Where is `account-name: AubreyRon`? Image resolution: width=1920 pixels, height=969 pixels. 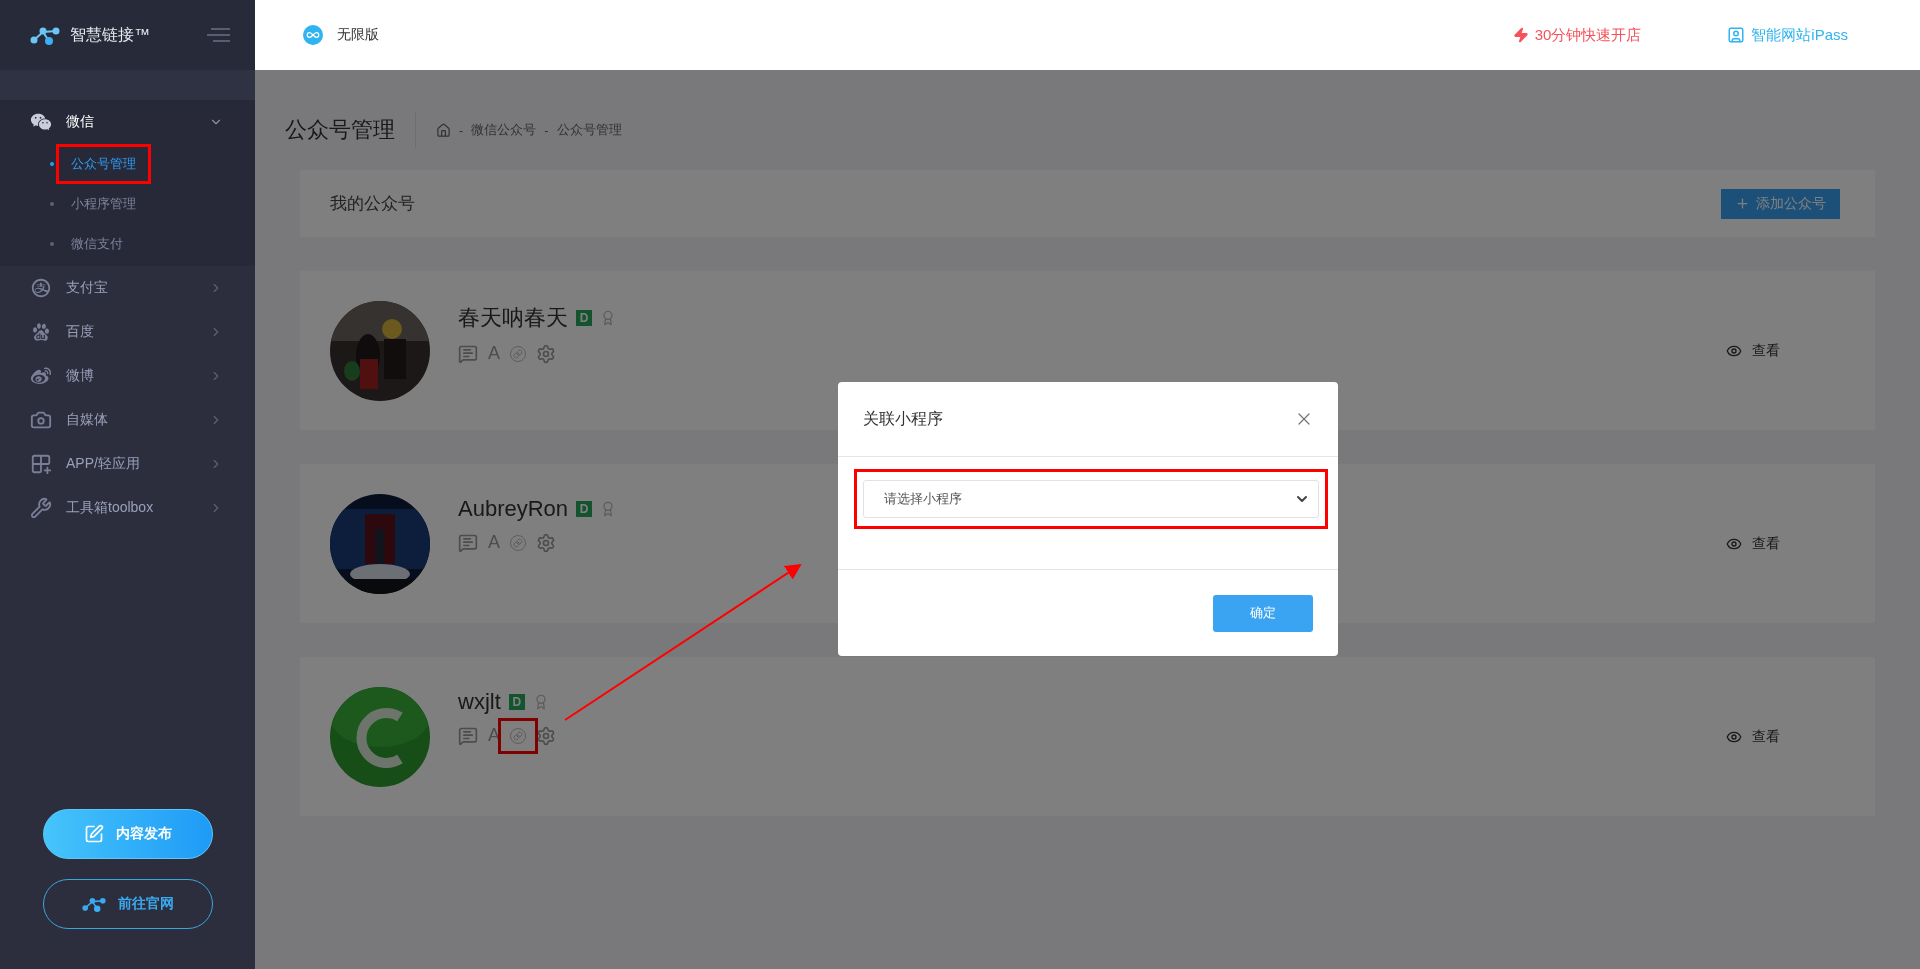
account-name: AubreyRon is located at coordinates (513, 509).